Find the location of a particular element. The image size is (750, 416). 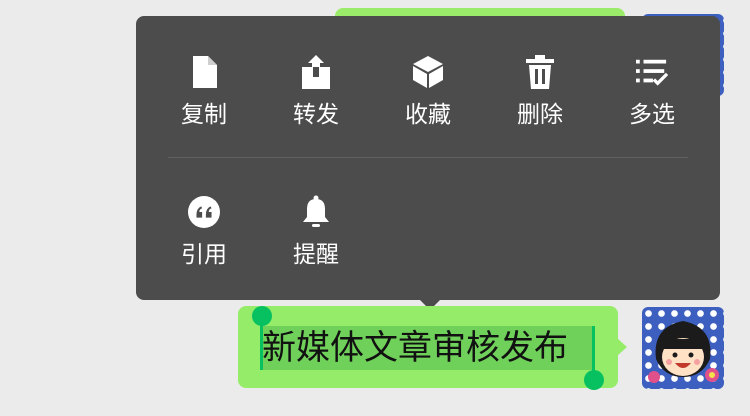

menu-item-delete: 删除 is located at coordinates (540, 74).